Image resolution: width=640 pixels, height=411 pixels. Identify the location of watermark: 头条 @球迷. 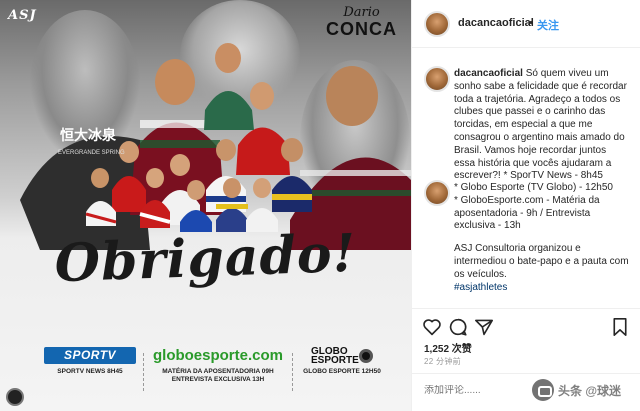
(584, 390).